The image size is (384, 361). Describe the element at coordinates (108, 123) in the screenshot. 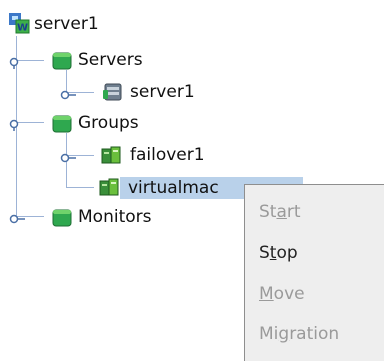

I see `tree-groups-label: Groups` at that location.